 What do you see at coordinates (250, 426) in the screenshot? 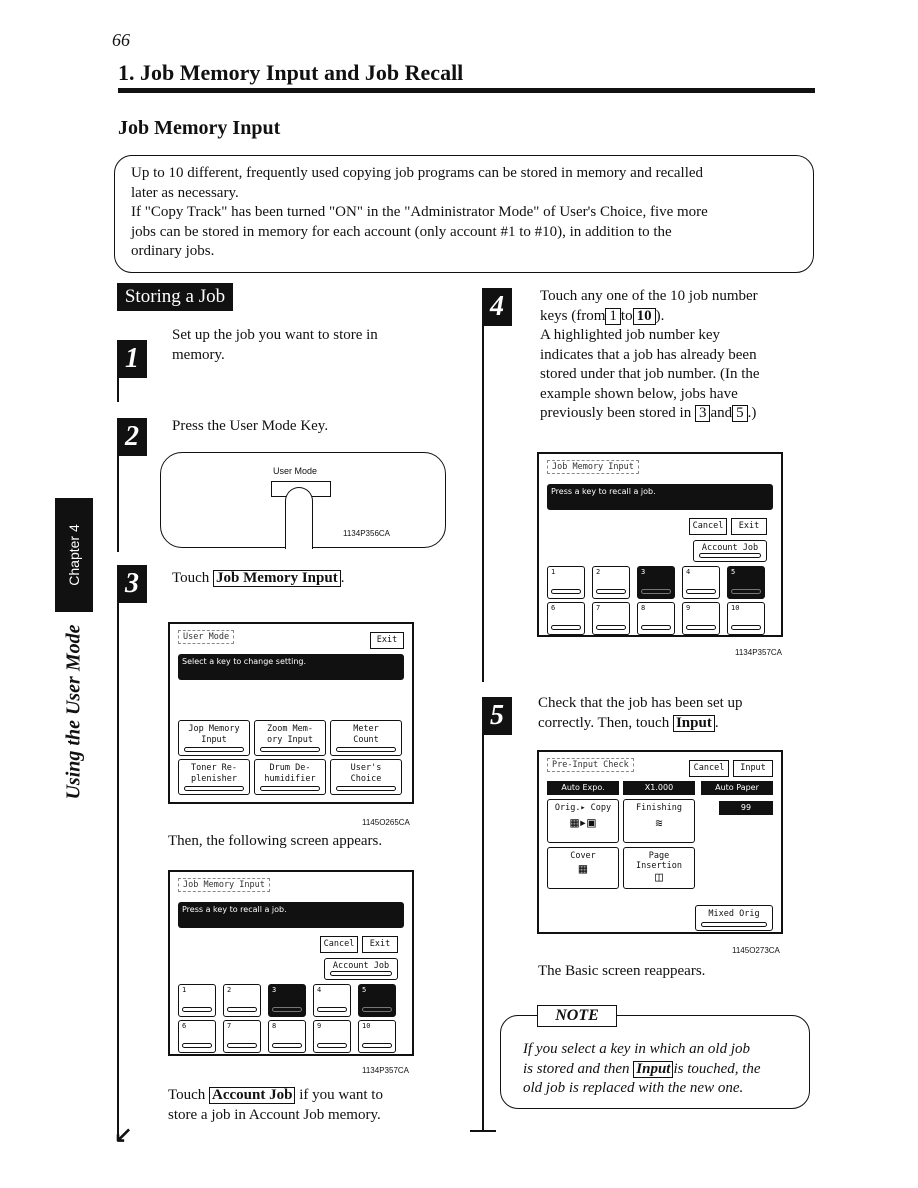
I see `step2-text: Press the User Mode Key.` at bounding box center [250, 426].